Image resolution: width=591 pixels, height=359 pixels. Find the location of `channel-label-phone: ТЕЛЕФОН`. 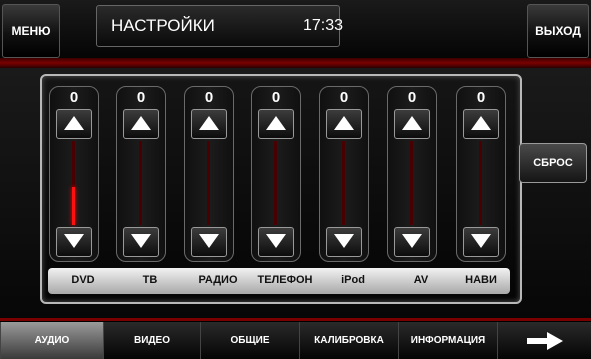

channel-label-phone: ТЕЛЕФОН is located at coordinates (285, 280).